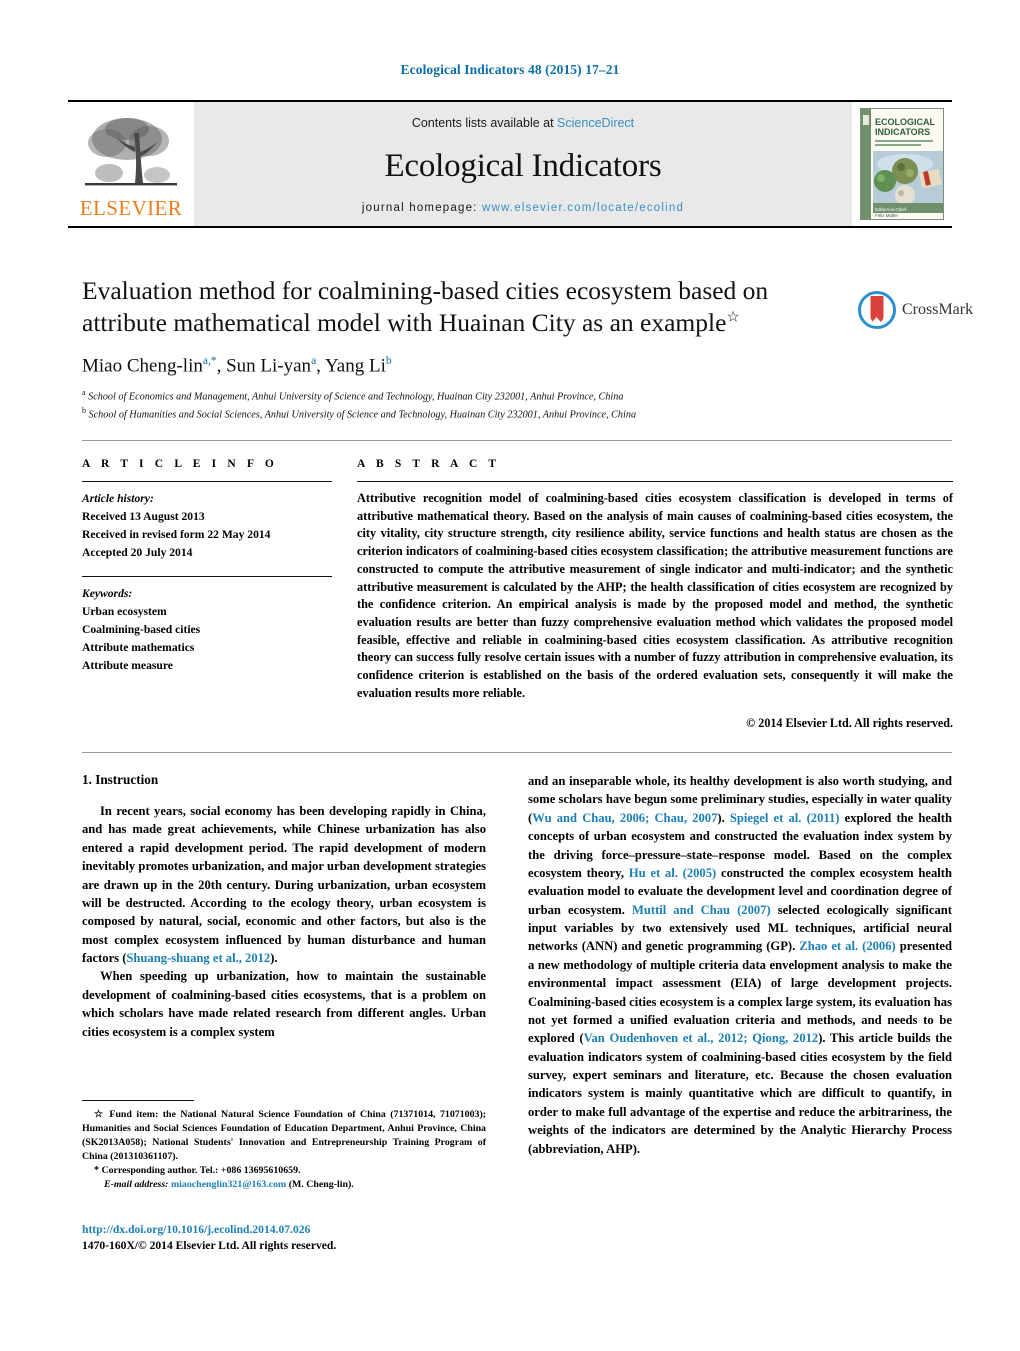 The height and width of the screenshot is (1351, 1020). What do you see at coordinates (134, 1114) in the screenshot?
I see `fund-label: Fund item:` at bounding box center [134, 1114].